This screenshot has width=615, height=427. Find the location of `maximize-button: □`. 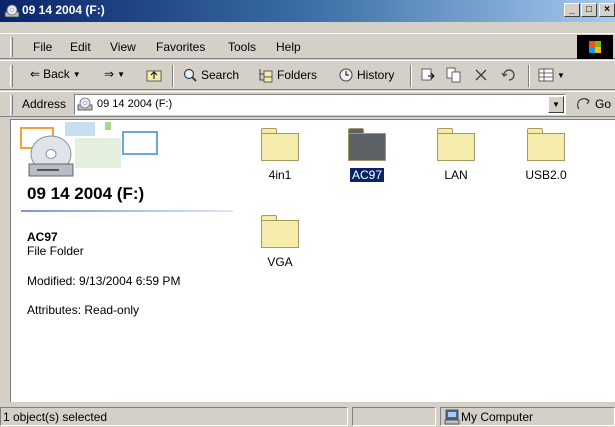

maximize-button: □ is located at coordinates (589, 10).